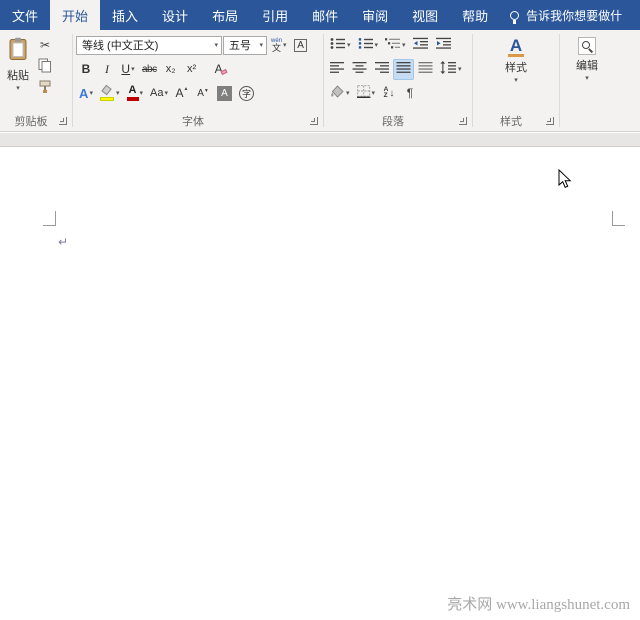 The width and height of the screenshot is (640, 620). I want to click on format-painter-icon, so click(45, 88).